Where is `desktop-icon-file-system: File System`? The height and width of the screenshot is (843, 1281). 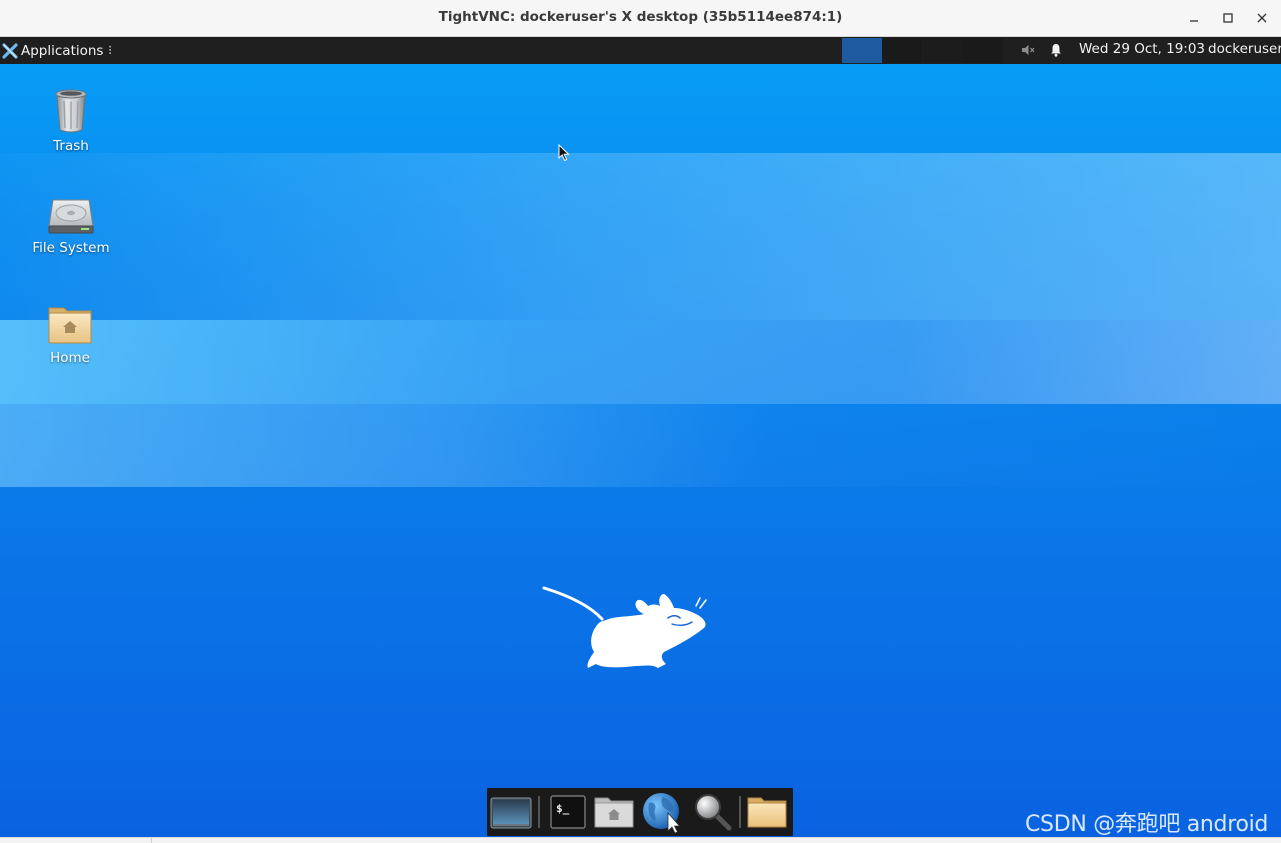
desktop-icon-file-system: File System is located at coordinates (71, 226).